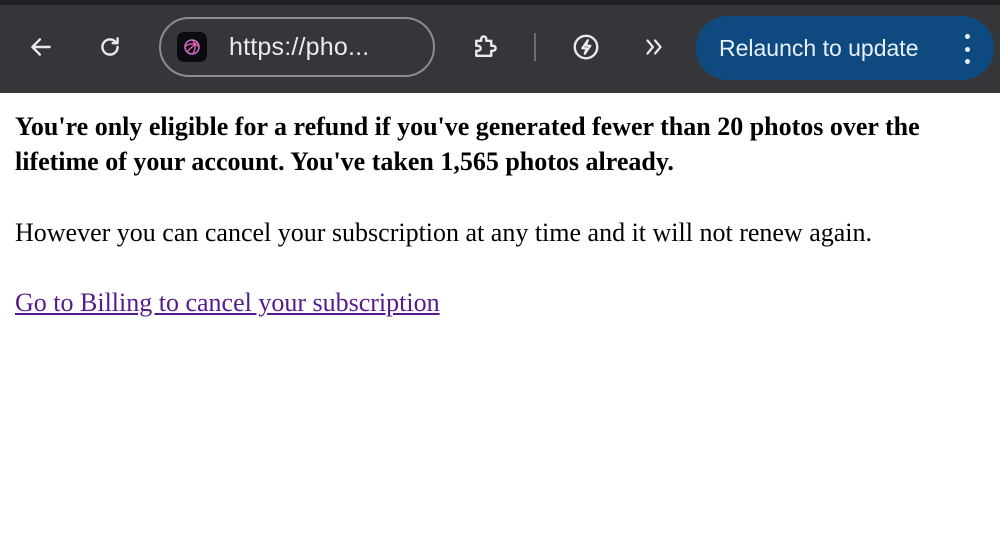 This screenshot has width=1000, height=539. I want to click on more-extensions-button, so click(654, 47).